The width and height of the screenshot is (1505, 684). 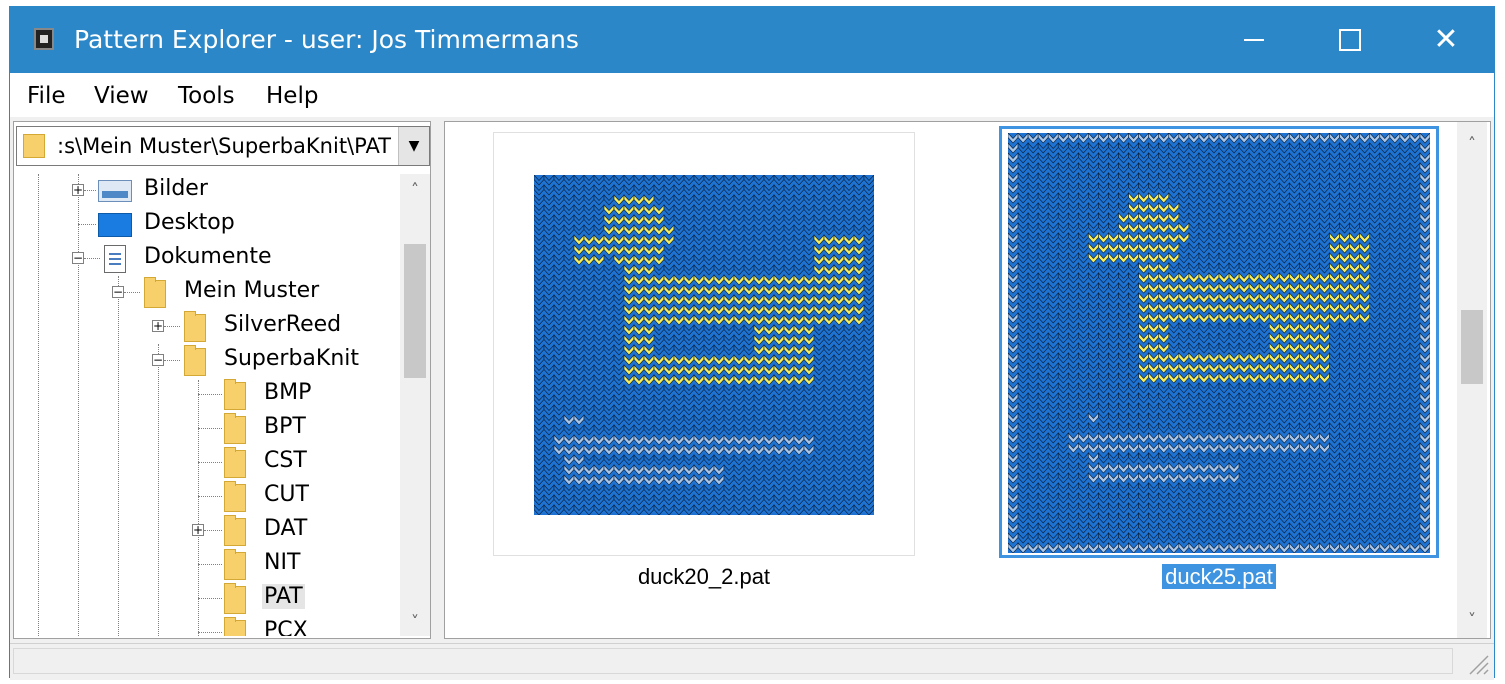 I want to click on status-bar, so click(x=752, y=661).